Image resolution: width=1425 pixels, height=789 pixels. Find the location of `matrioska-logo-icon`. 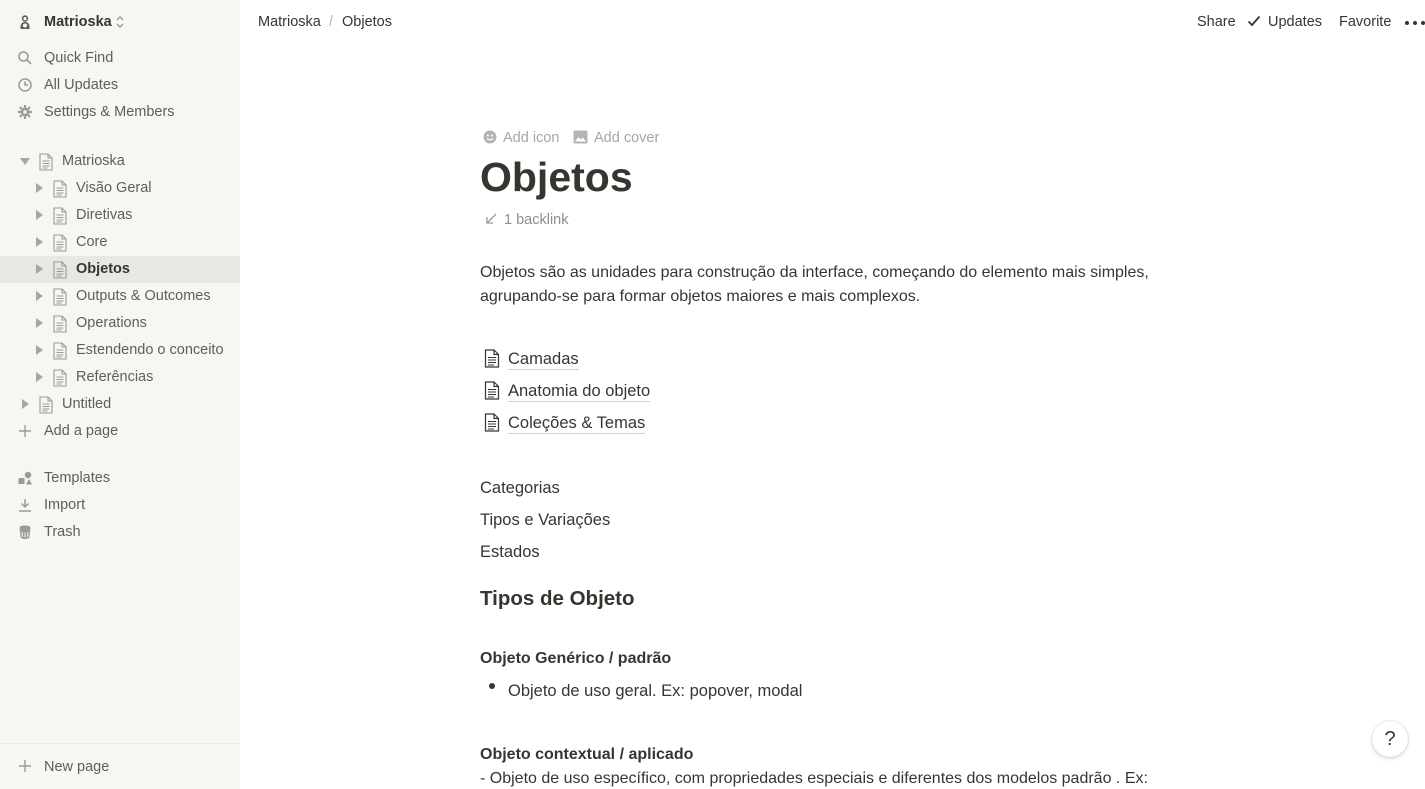

matrioska-logo-icon is located at coordinates (25, 22).